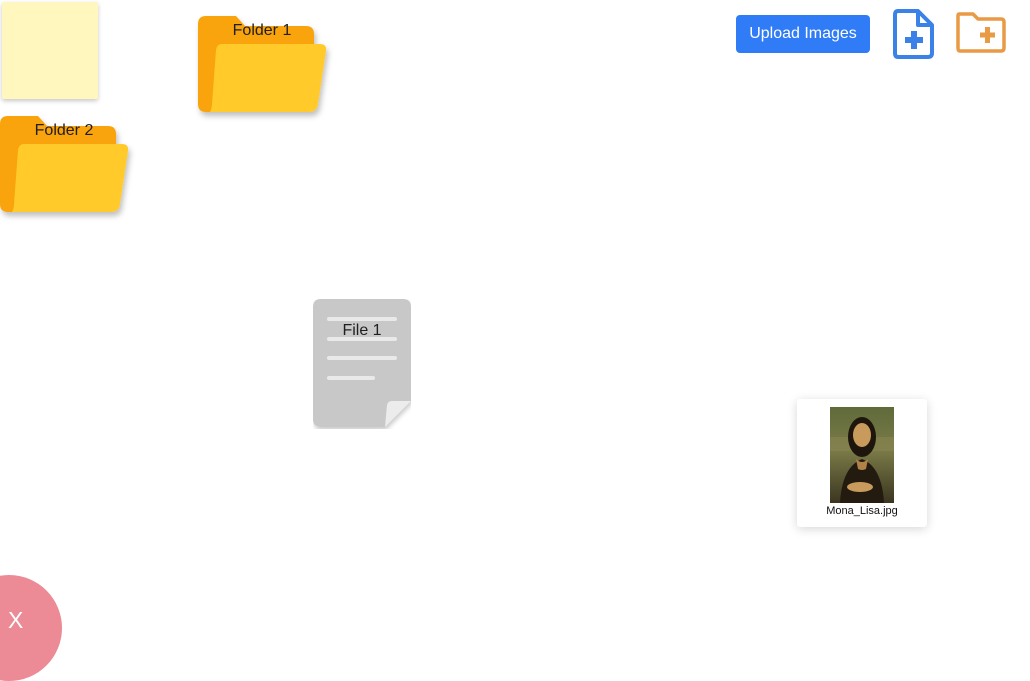 Image resolution: width=1030 pixels, height=681 pixels. I want to click on file-label: File 1, so click(362, 330).